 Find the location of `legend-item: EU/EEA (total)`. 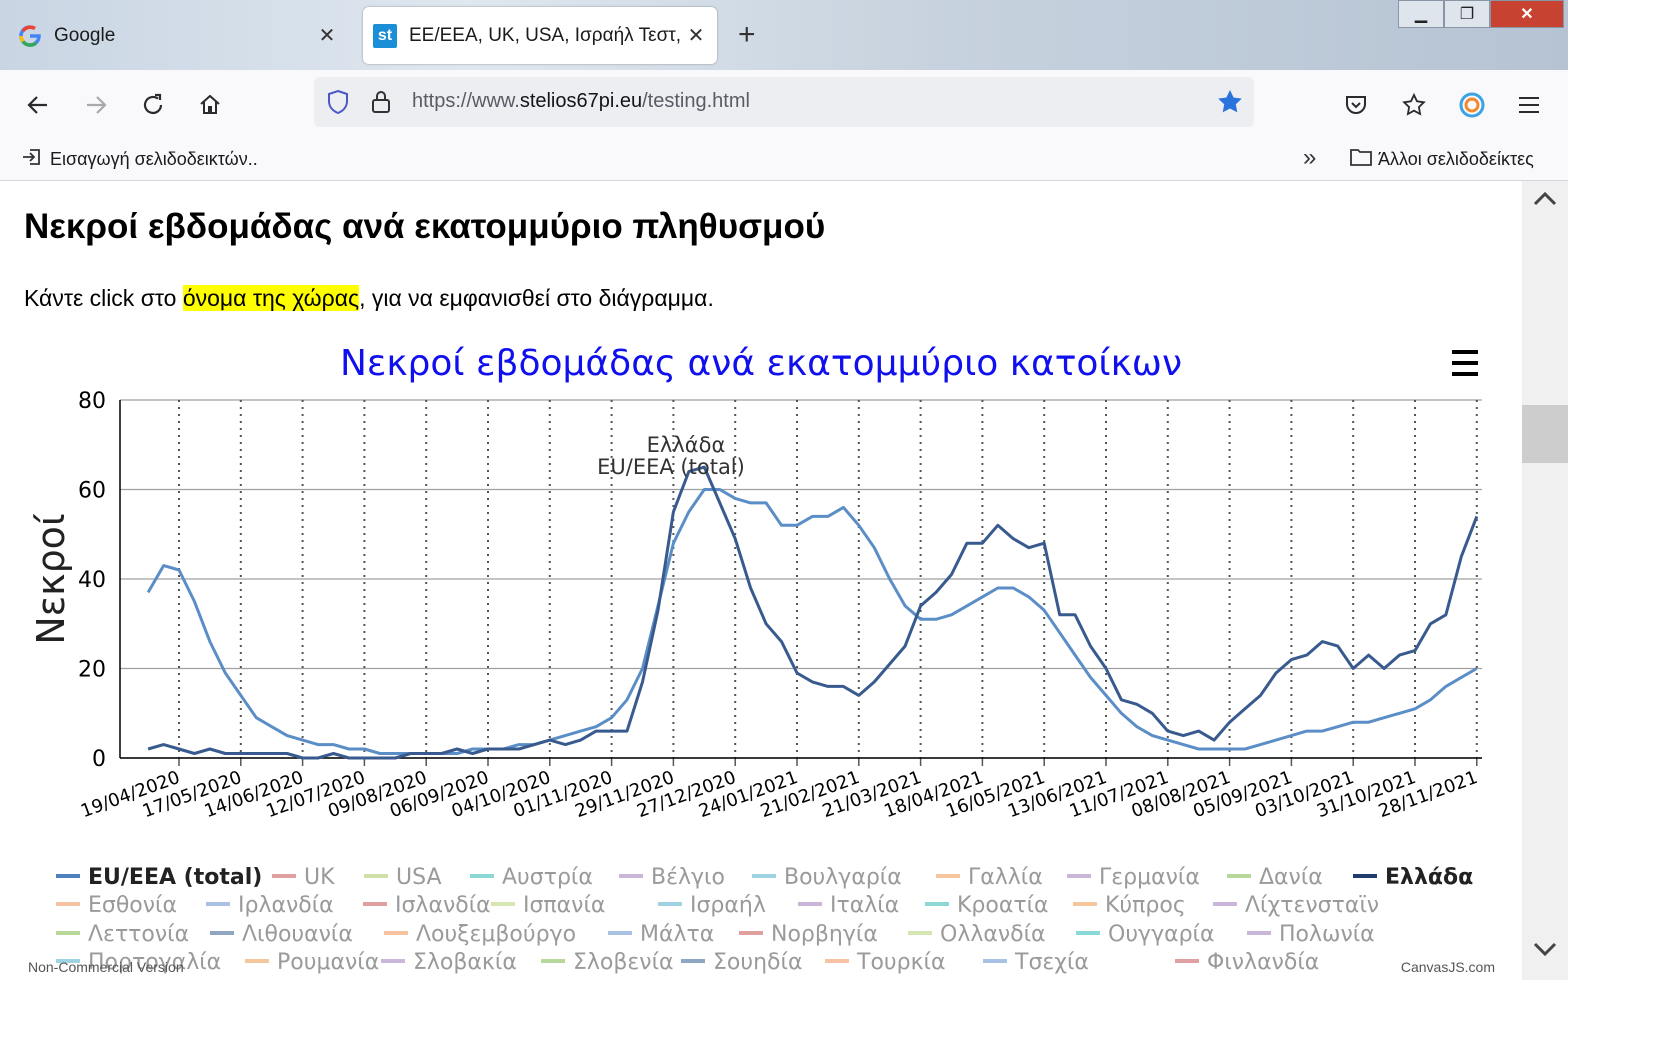

legend-item: EU/EEA (total) is located at coordinates (159, 877).